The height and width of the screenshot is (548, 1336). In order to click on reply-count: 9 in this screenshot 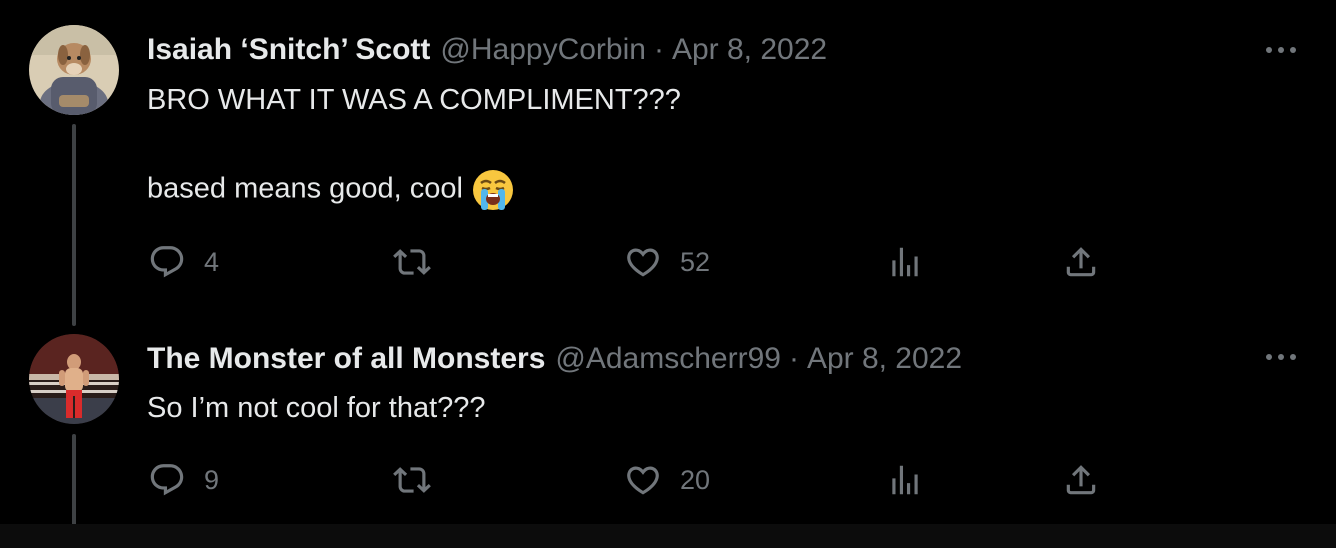, I will do `click(212, 479)`.